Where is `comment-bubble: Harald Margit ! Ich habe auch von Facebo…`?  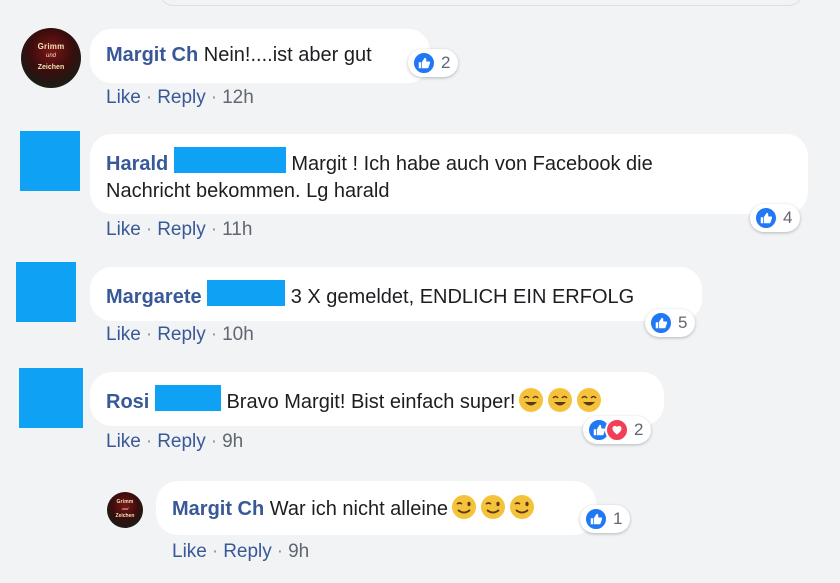 comment-bubble: Harald Margit ! Ich habe auch von Facebo… is located at coordinates (449, 174).